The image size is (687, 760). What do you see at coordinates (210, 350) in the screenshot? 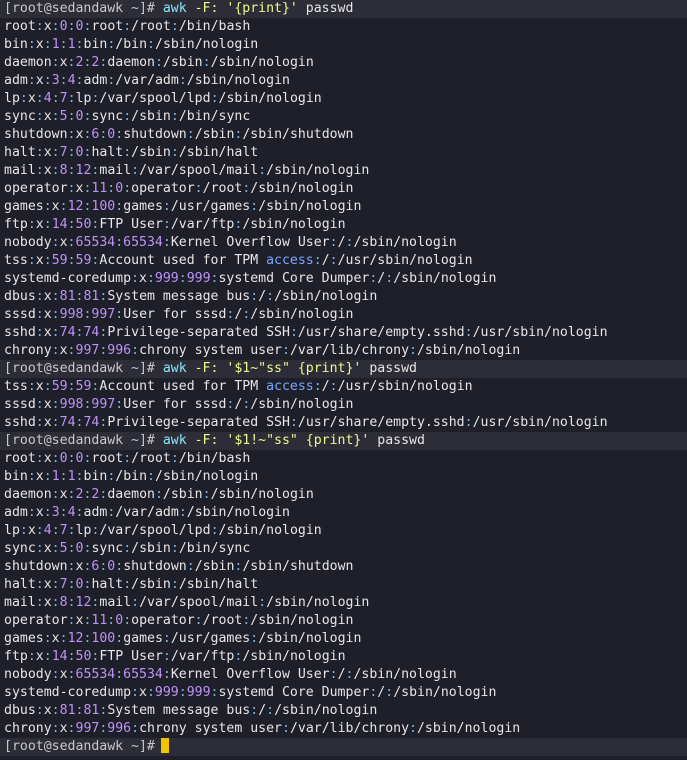
I see `text-field: chrony system user` at bounding box center [210, 350].